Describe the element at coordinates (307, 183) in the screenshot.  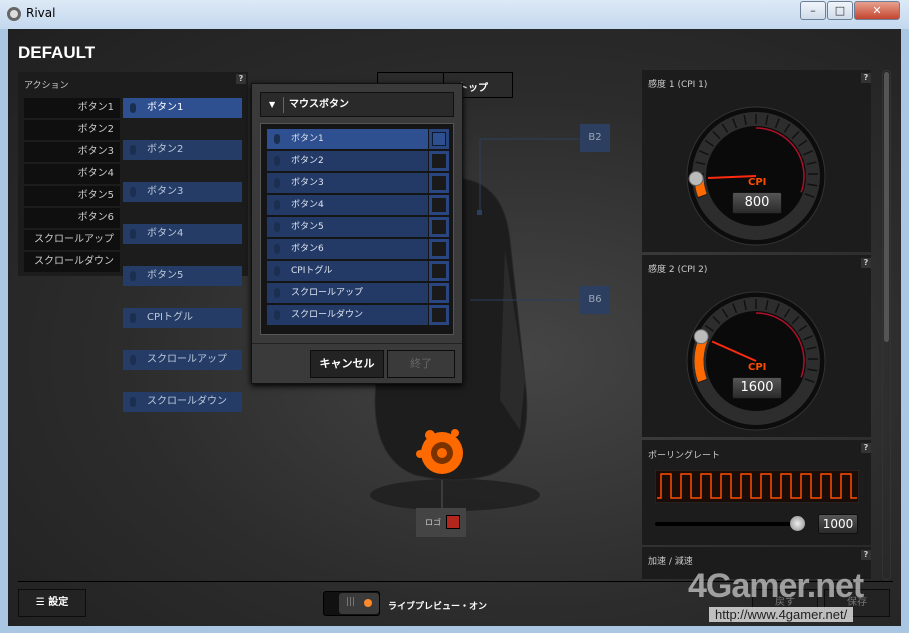
I see `list-item-label: ボタン3` at that location.